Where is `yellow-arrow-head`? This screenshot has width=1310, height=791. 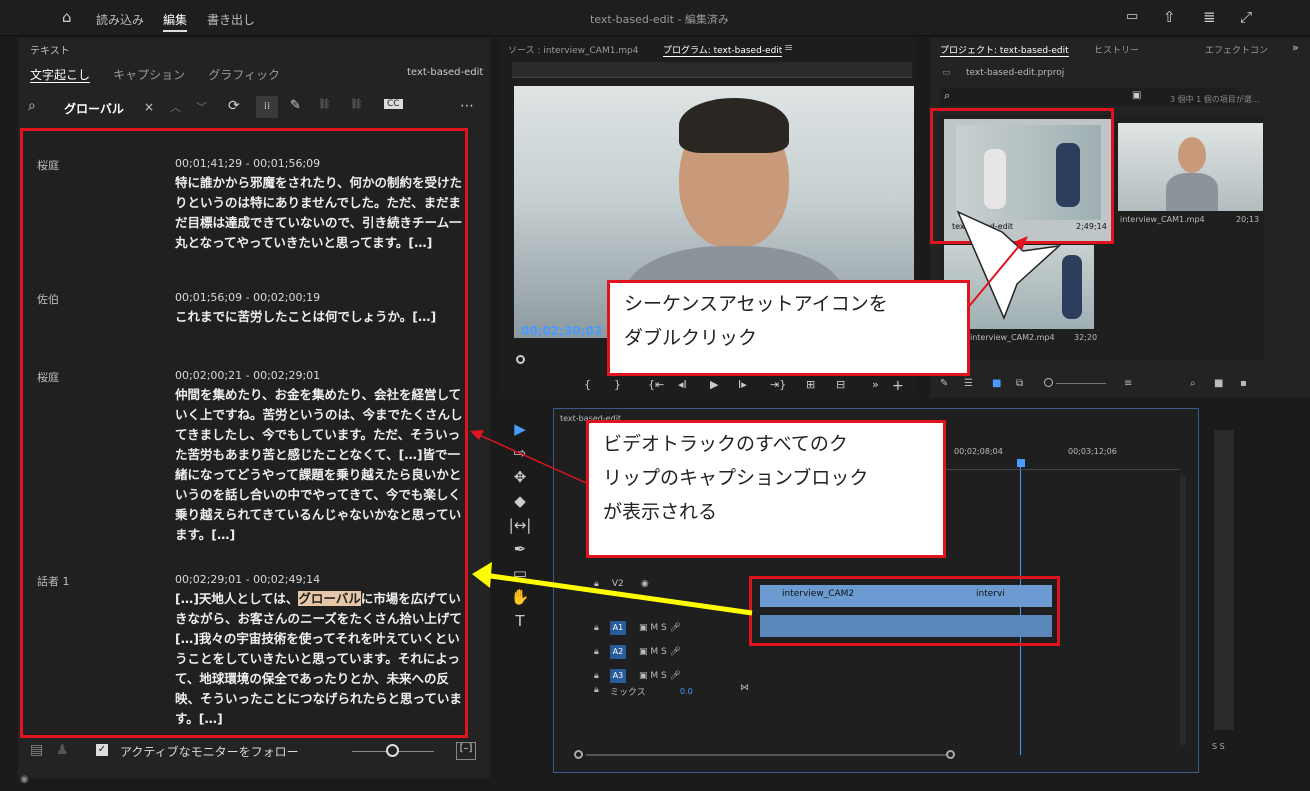
yellow-arrow-head is located at coordinates (482, 575).